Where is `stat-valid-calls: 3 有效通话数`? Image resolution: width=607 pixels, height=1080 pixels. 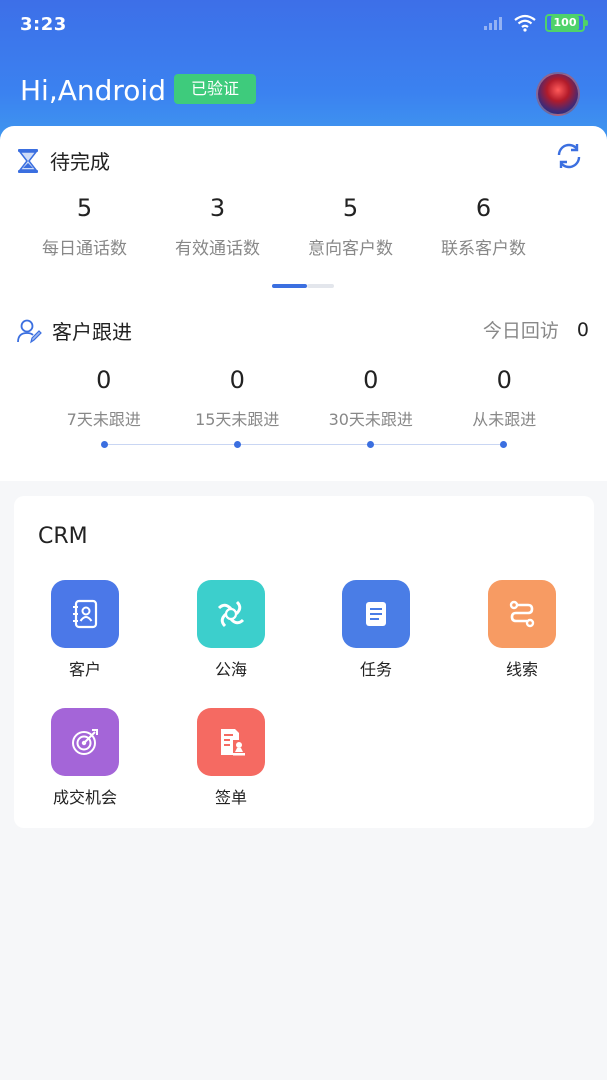
stat-valid-calls: 3 有效通话数 is located at coordinates (217, 226).